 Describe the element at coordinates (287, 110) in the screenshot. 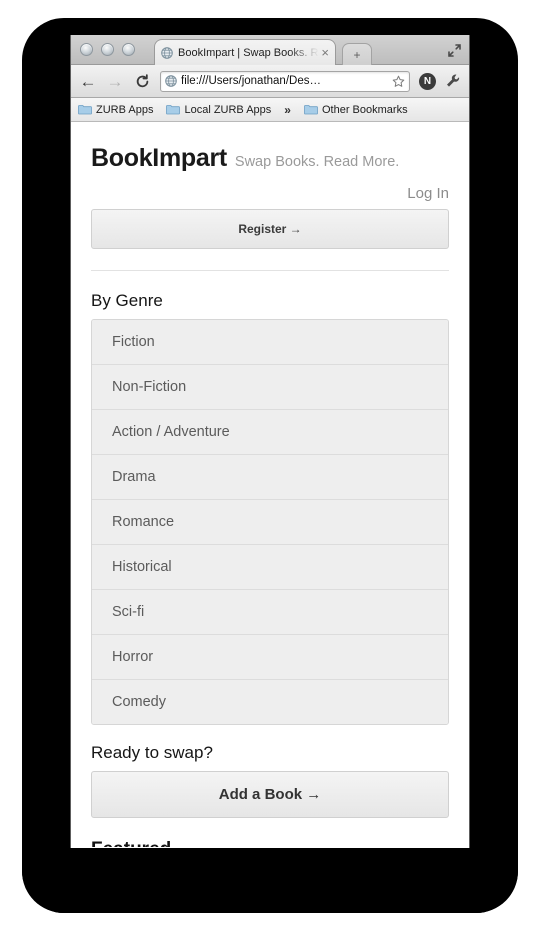

I see `bookmarks-overflow-icon: »` at that location.